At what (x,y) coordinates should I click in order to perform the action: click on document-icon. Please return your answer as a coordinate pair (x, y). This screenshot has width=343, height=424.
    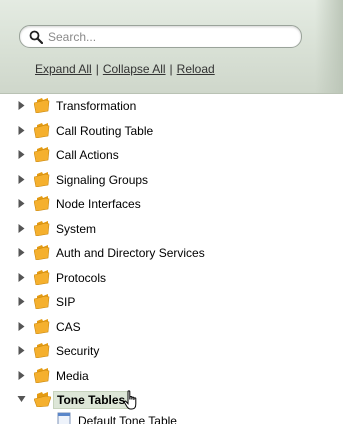
    Looking at the image, I should click on (64, 418).